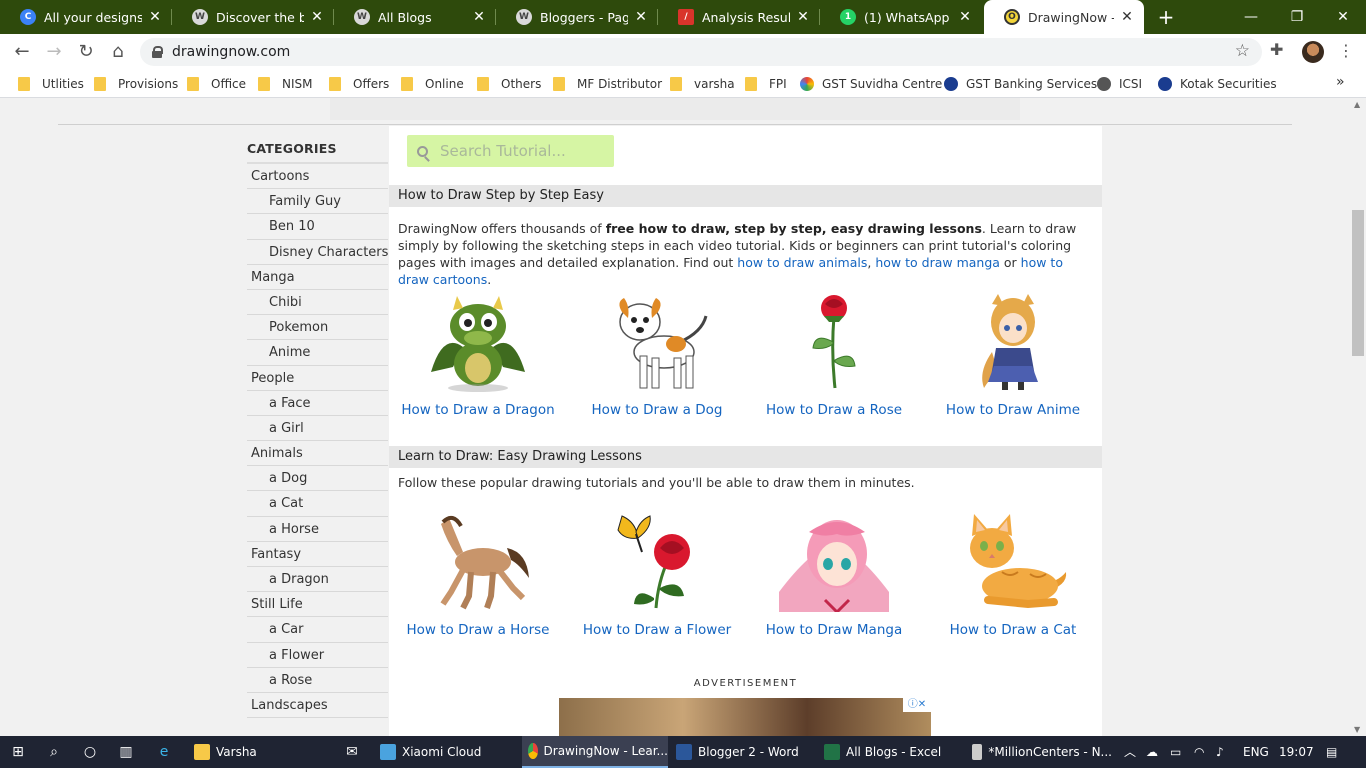  I want to click on address-bar: drawingnow.com ☆, so click(701, 52).